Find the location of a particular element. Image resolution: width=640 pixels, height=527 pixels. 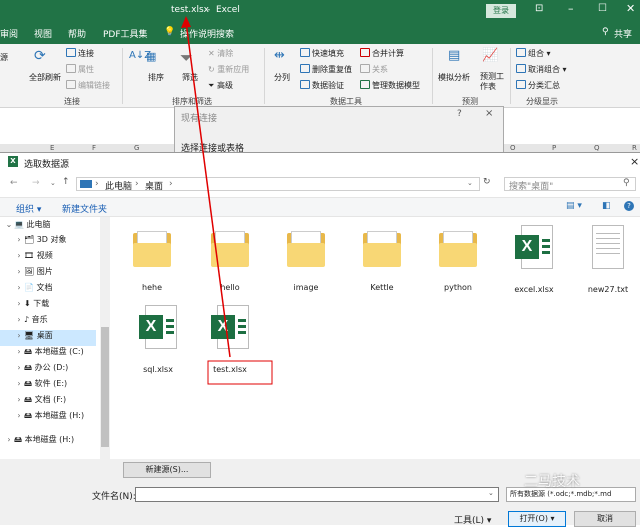

annotation-arrowhead is located at coordinates (186, 22).